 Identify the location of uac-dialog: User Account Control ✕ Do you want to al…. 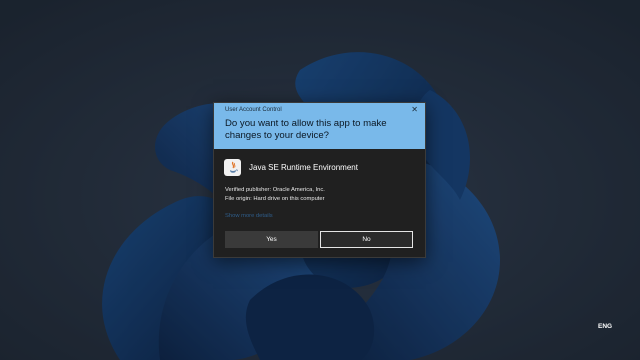
(319, 180).